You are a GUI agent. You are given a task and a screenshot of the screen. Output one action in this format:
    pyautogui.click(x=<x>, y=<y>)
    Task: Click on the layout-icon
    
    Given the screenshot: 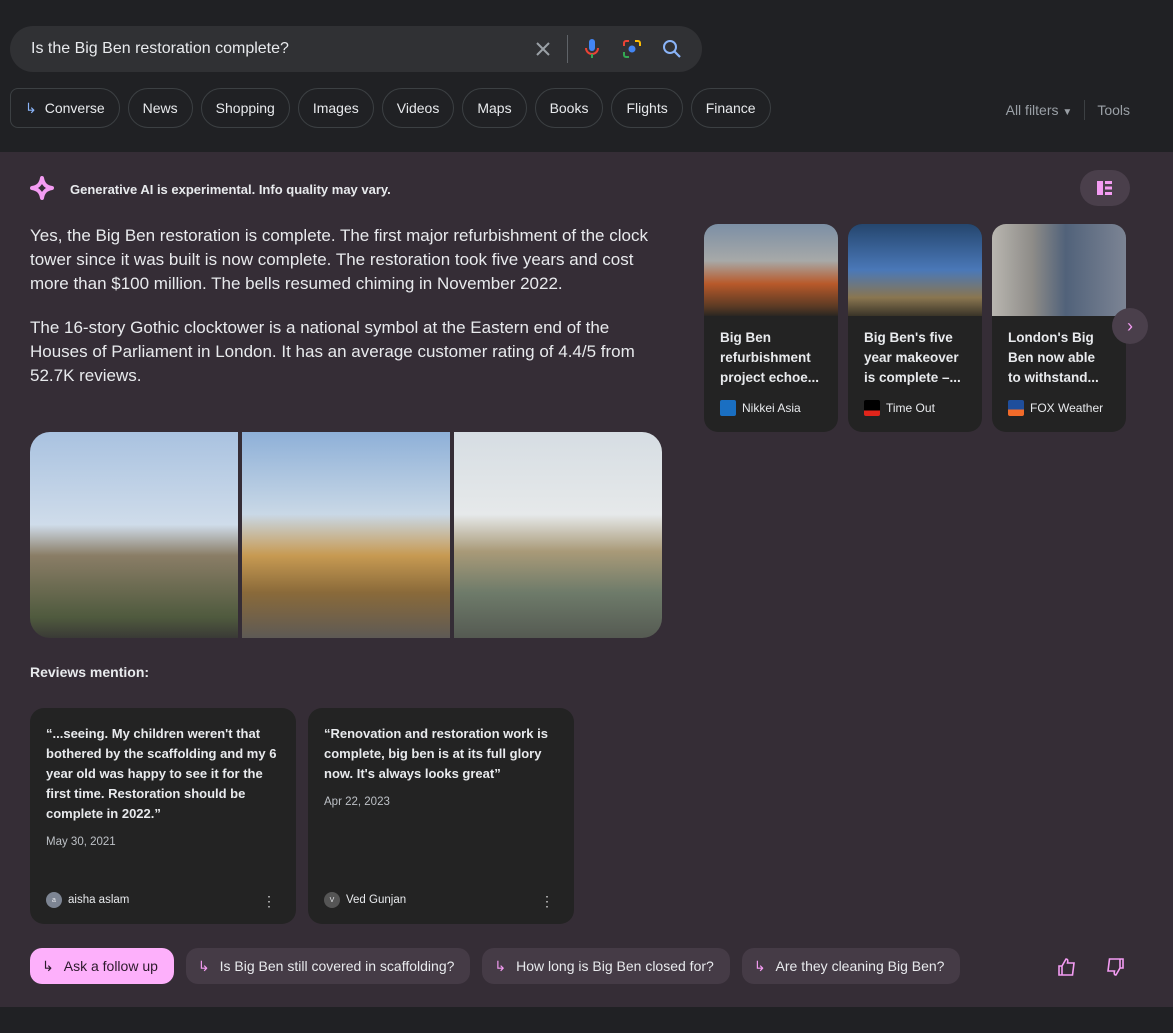 What is the action you would take?
    pyautogui.click(x=1104, y=188)
    